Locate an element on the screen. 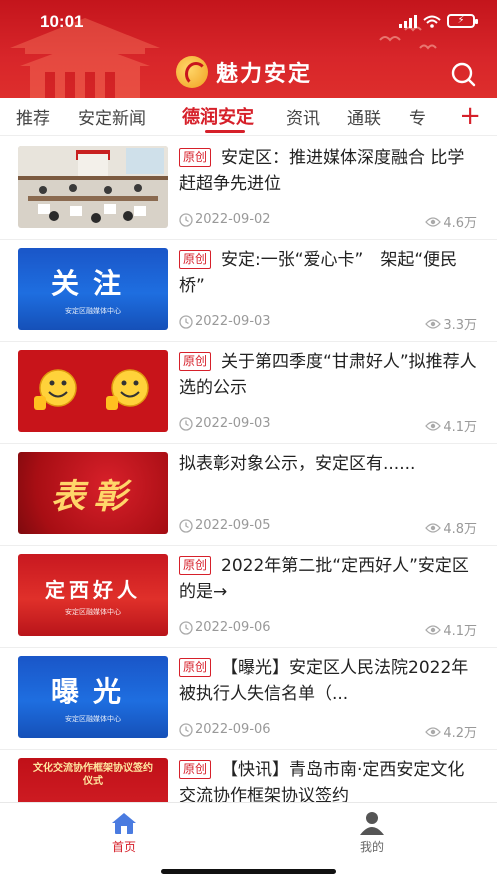 This screenshot has width=497, height=883. article-views: 4.8万 is located at coordinates (451, 527).